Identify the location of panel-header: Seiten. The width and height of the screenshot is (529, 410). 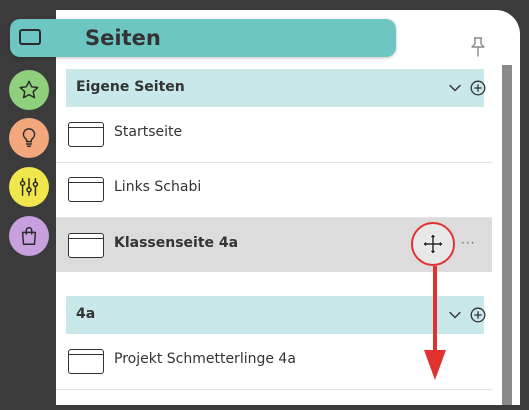
(203, 38).